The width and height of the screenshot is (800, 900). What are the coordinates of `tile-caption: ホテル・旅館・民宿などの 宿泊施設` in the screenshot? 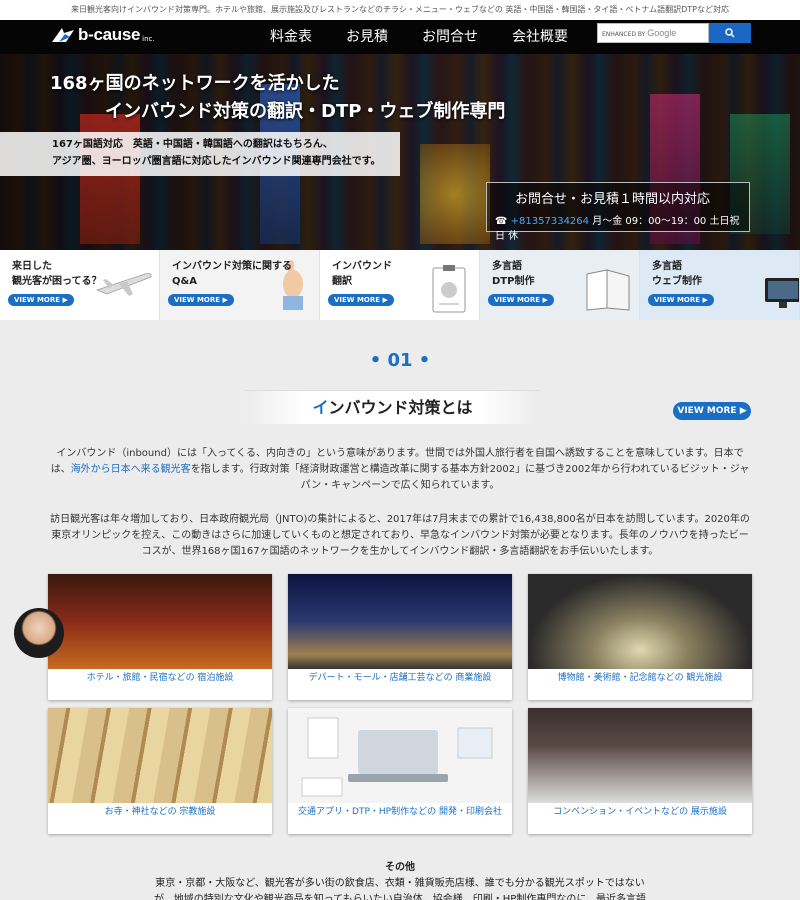 It's located at (160, 678).